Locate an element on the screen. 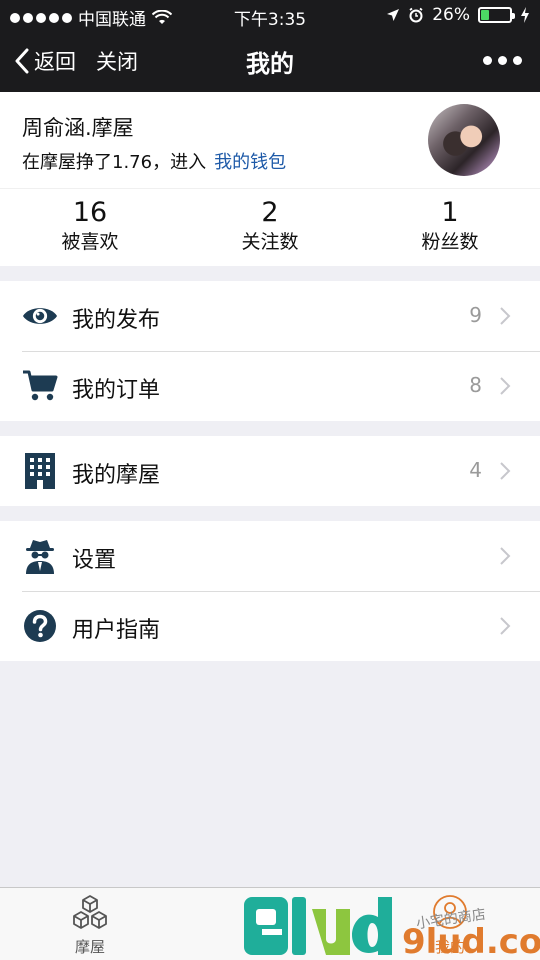  stat-value: 2 is located at coordinates (270, 212).